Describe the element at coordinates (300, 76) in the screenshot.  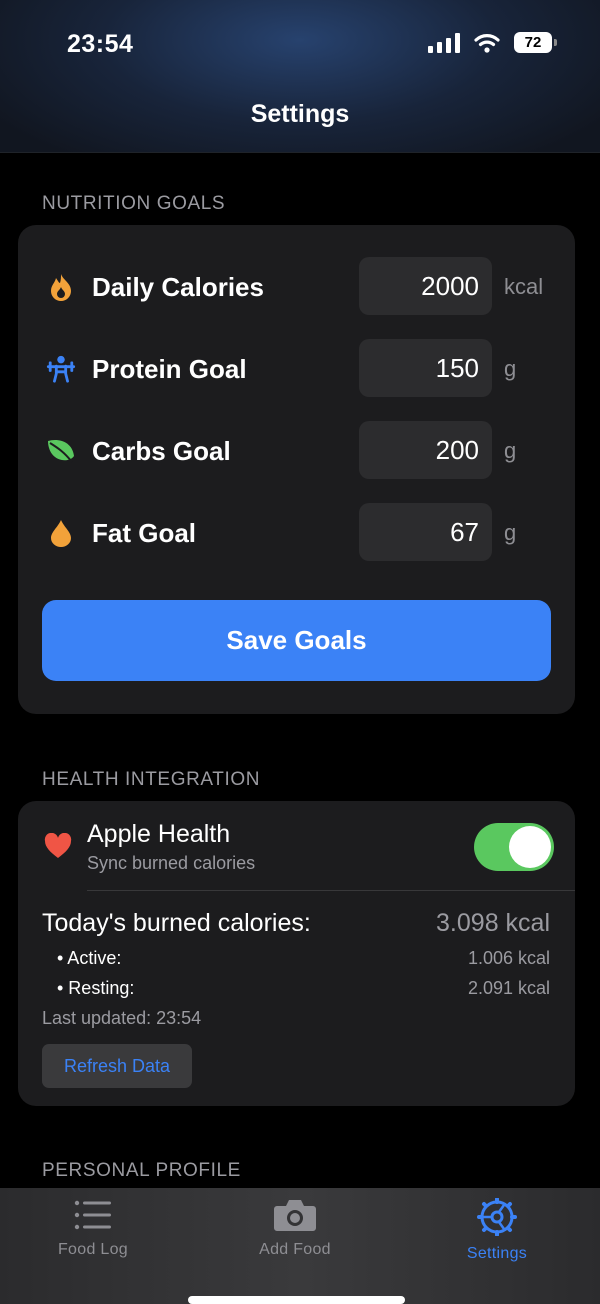
I see `top-header: 23:54 72 Settings` at that location.